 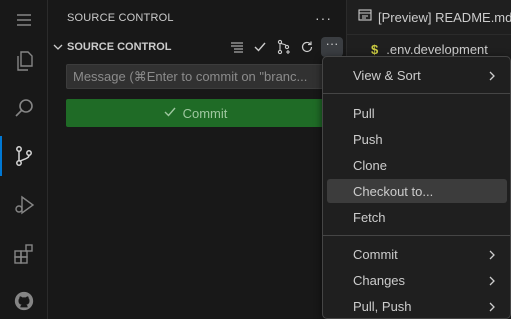 What do you see at coordinates (307, 47) in the screenshot?
I see `refresh-icon` at bounding box center [307, 47].